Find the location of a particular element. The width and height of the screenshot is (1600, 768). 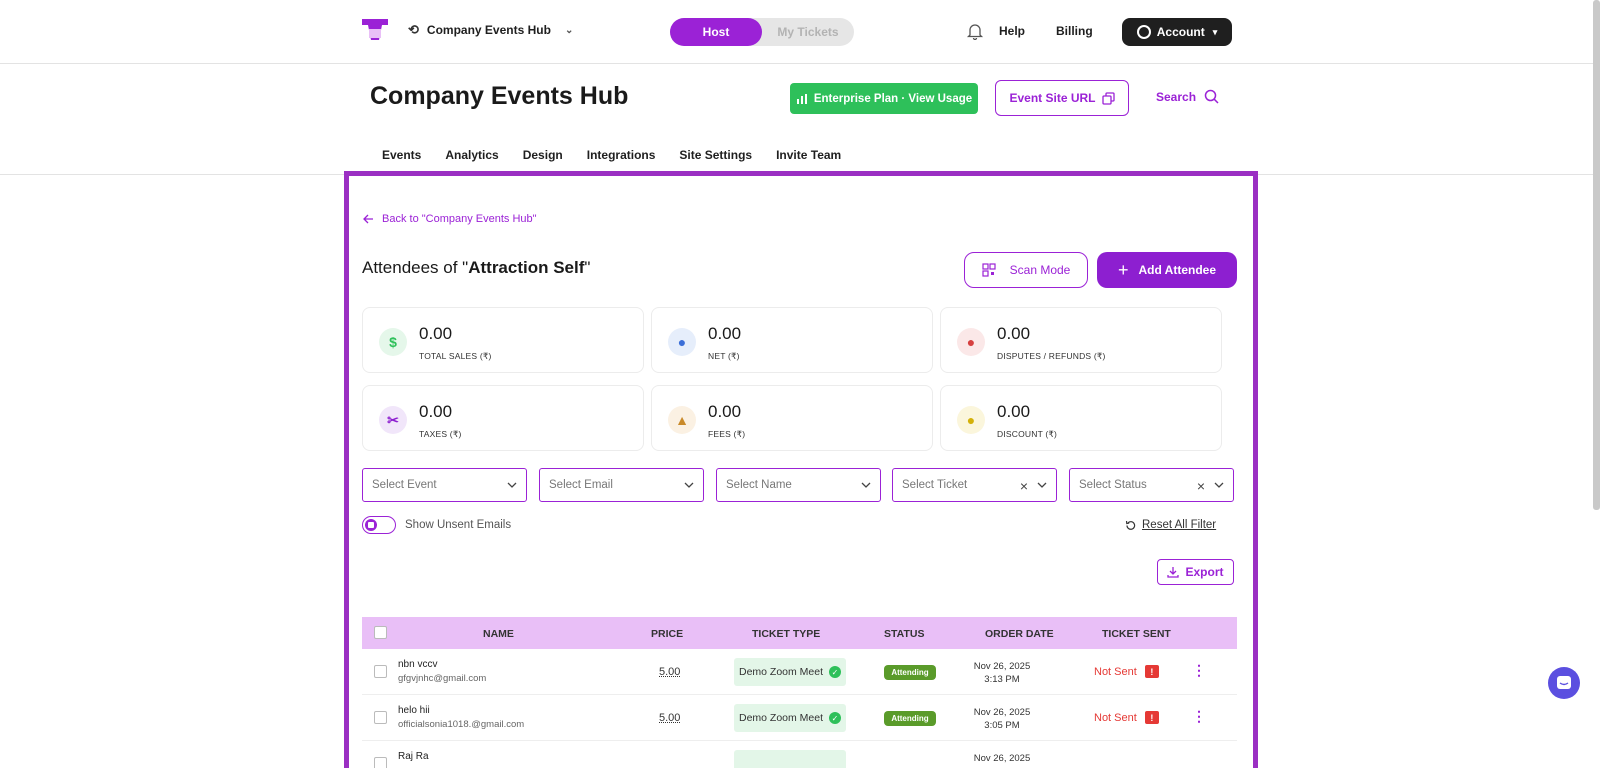

tab-events: Events is located at coordinates (401, 155).